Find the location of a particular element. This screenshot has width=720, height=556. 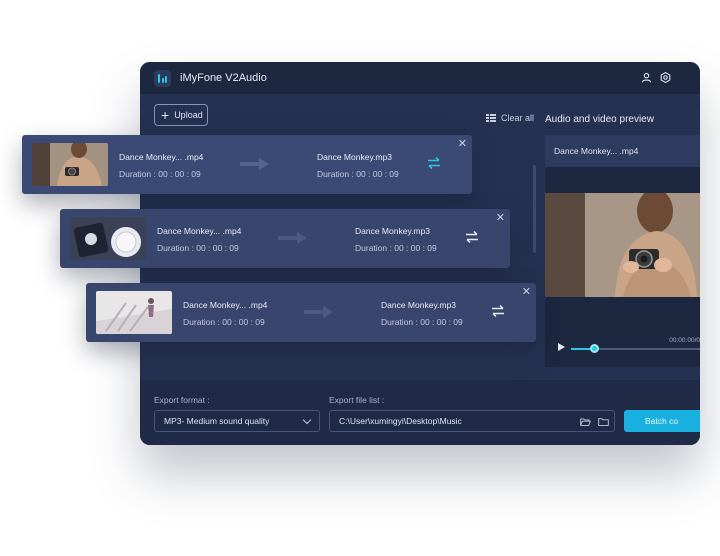

player-time: 00:00:00/0 is located at coordinates (684, 340).